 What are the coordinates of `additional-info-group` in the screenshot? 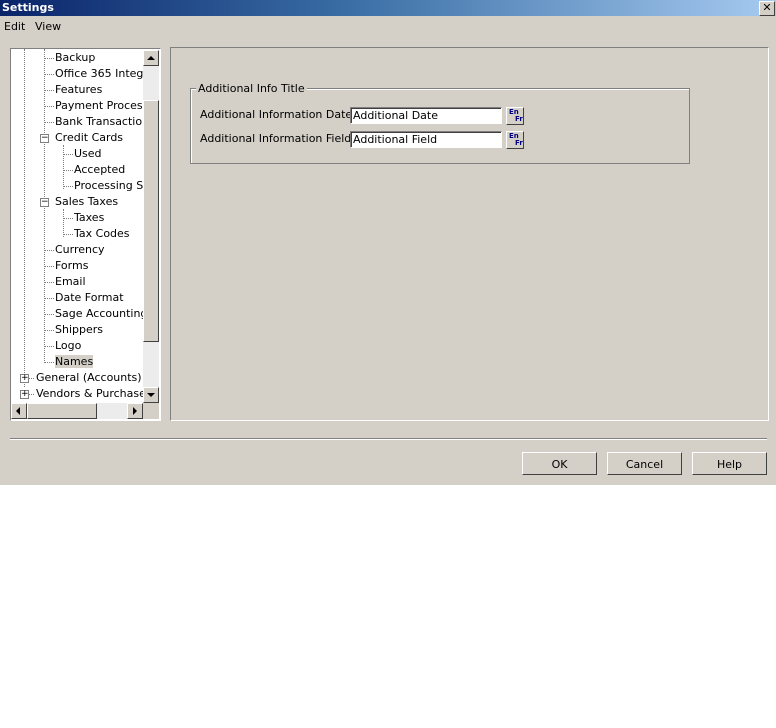 It's located at (440, 126).